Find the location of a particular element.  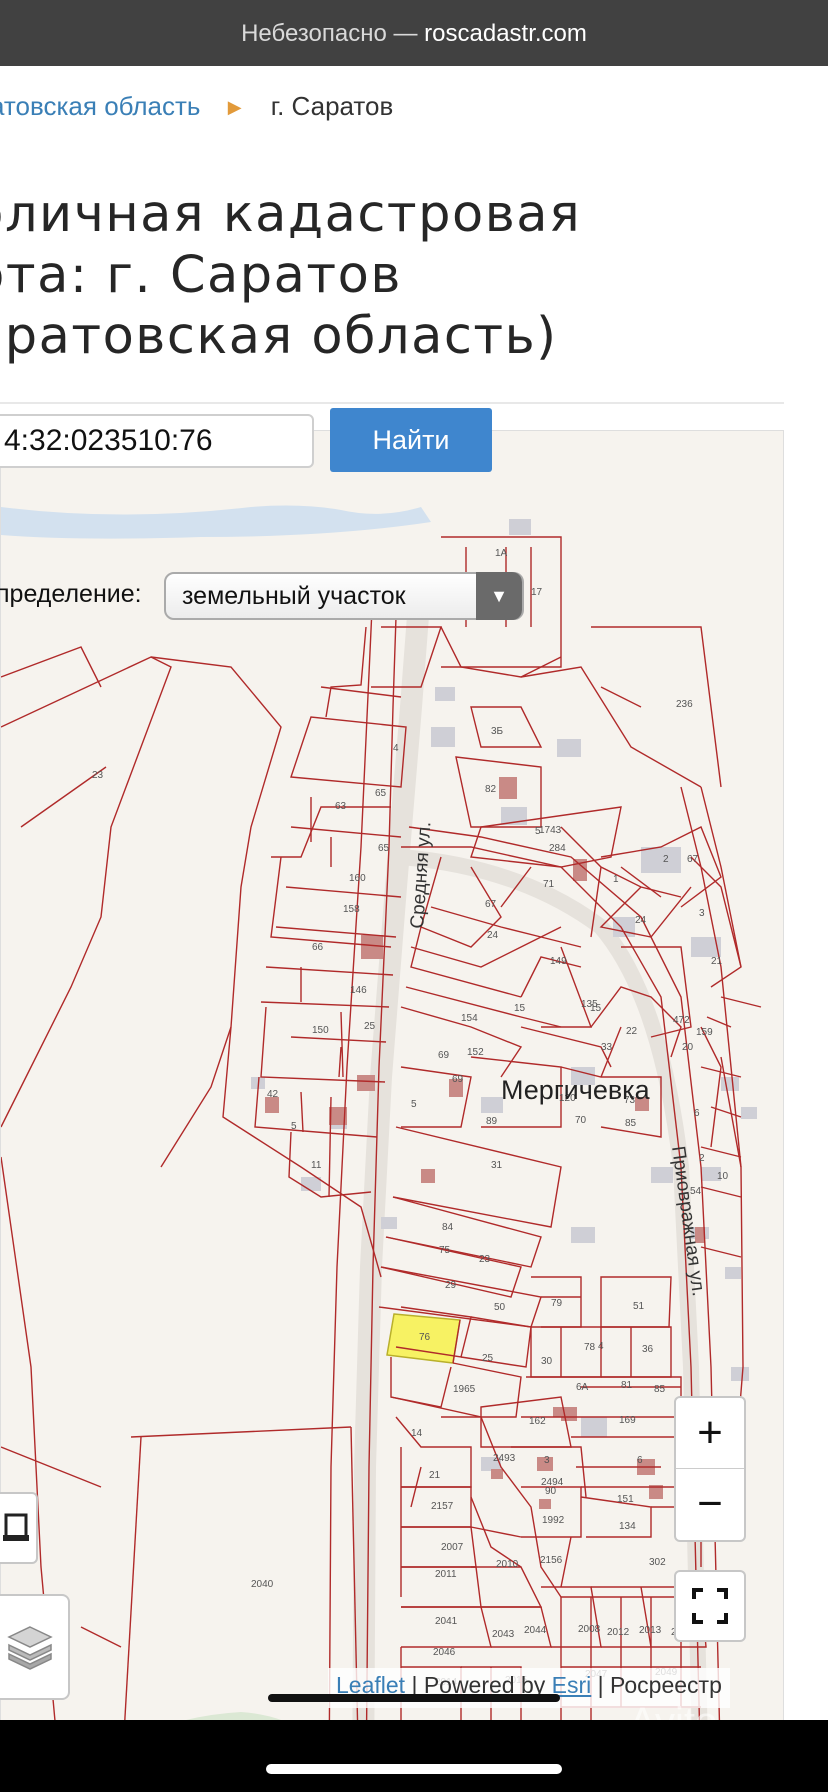

parcel-number-label: 2007 is located at coordinates (452, 1547).